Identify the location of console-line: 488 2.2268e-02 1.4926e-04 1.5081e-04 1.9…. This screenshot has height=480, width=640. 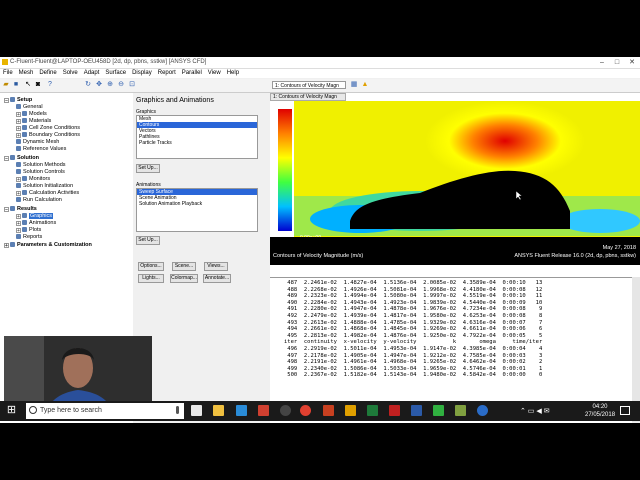
(415, 289).